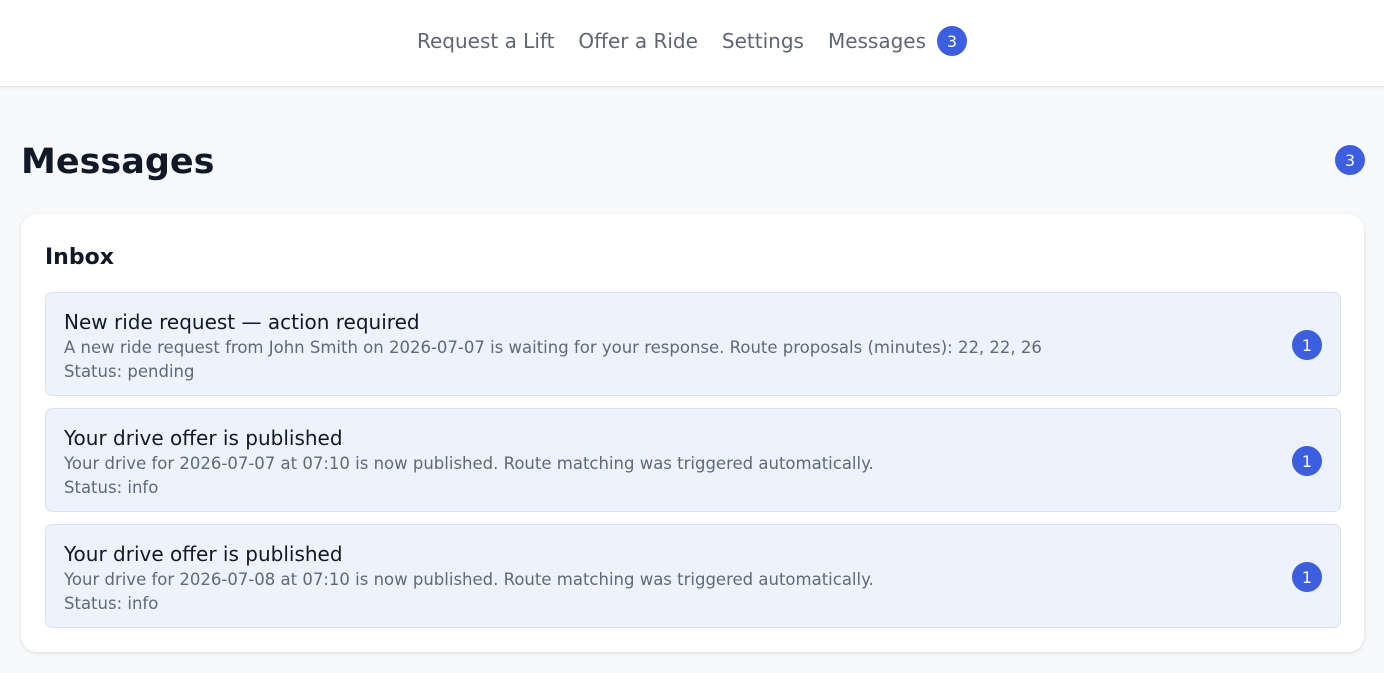 The width and height of the screenshot is (1384, 673). I want to click on message-title: New ride request — action required, so click(242, 322).